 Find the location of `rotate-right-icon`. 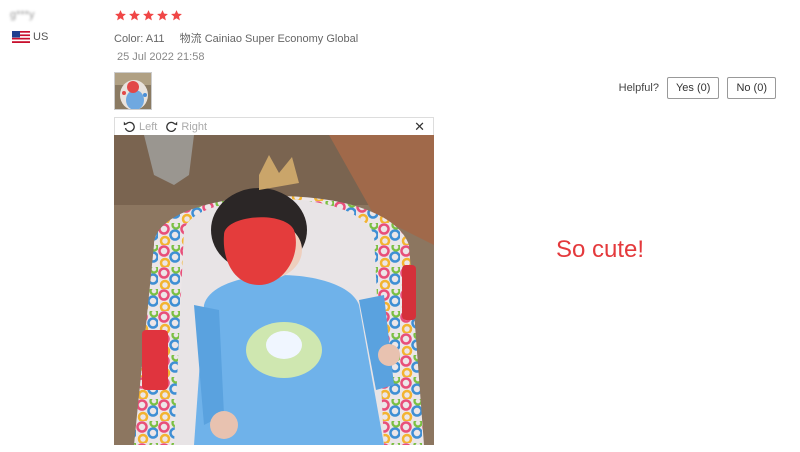

rotate-right-icon is located at coordinates (172, 126).